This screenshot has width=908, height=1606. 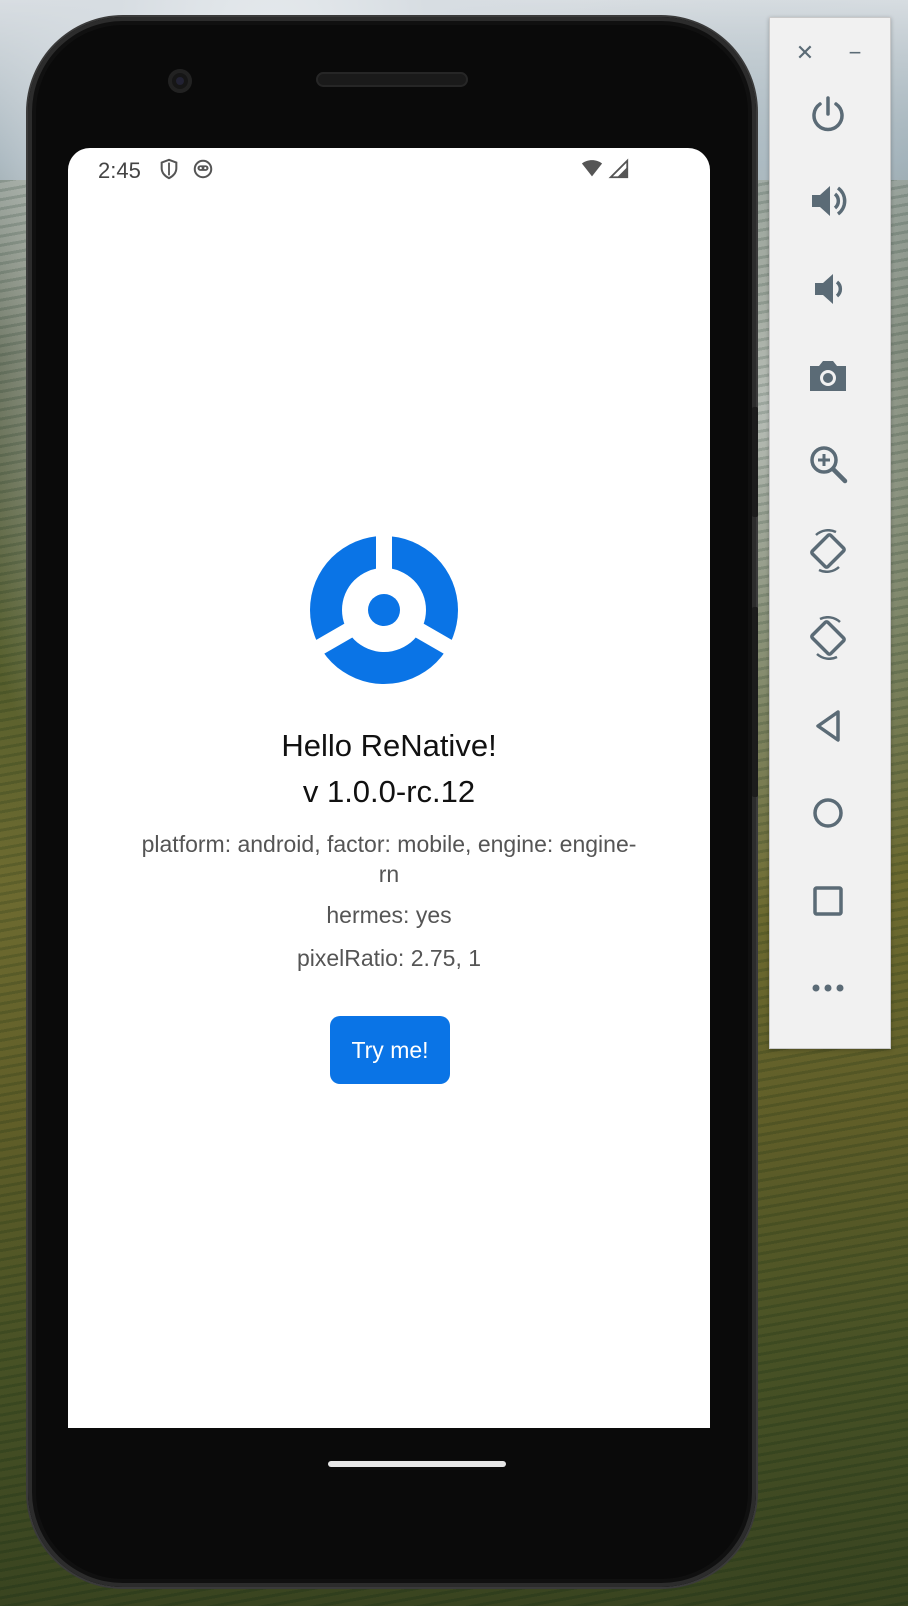 I want to click on rotate-right-button, so click(x=828, y=638).